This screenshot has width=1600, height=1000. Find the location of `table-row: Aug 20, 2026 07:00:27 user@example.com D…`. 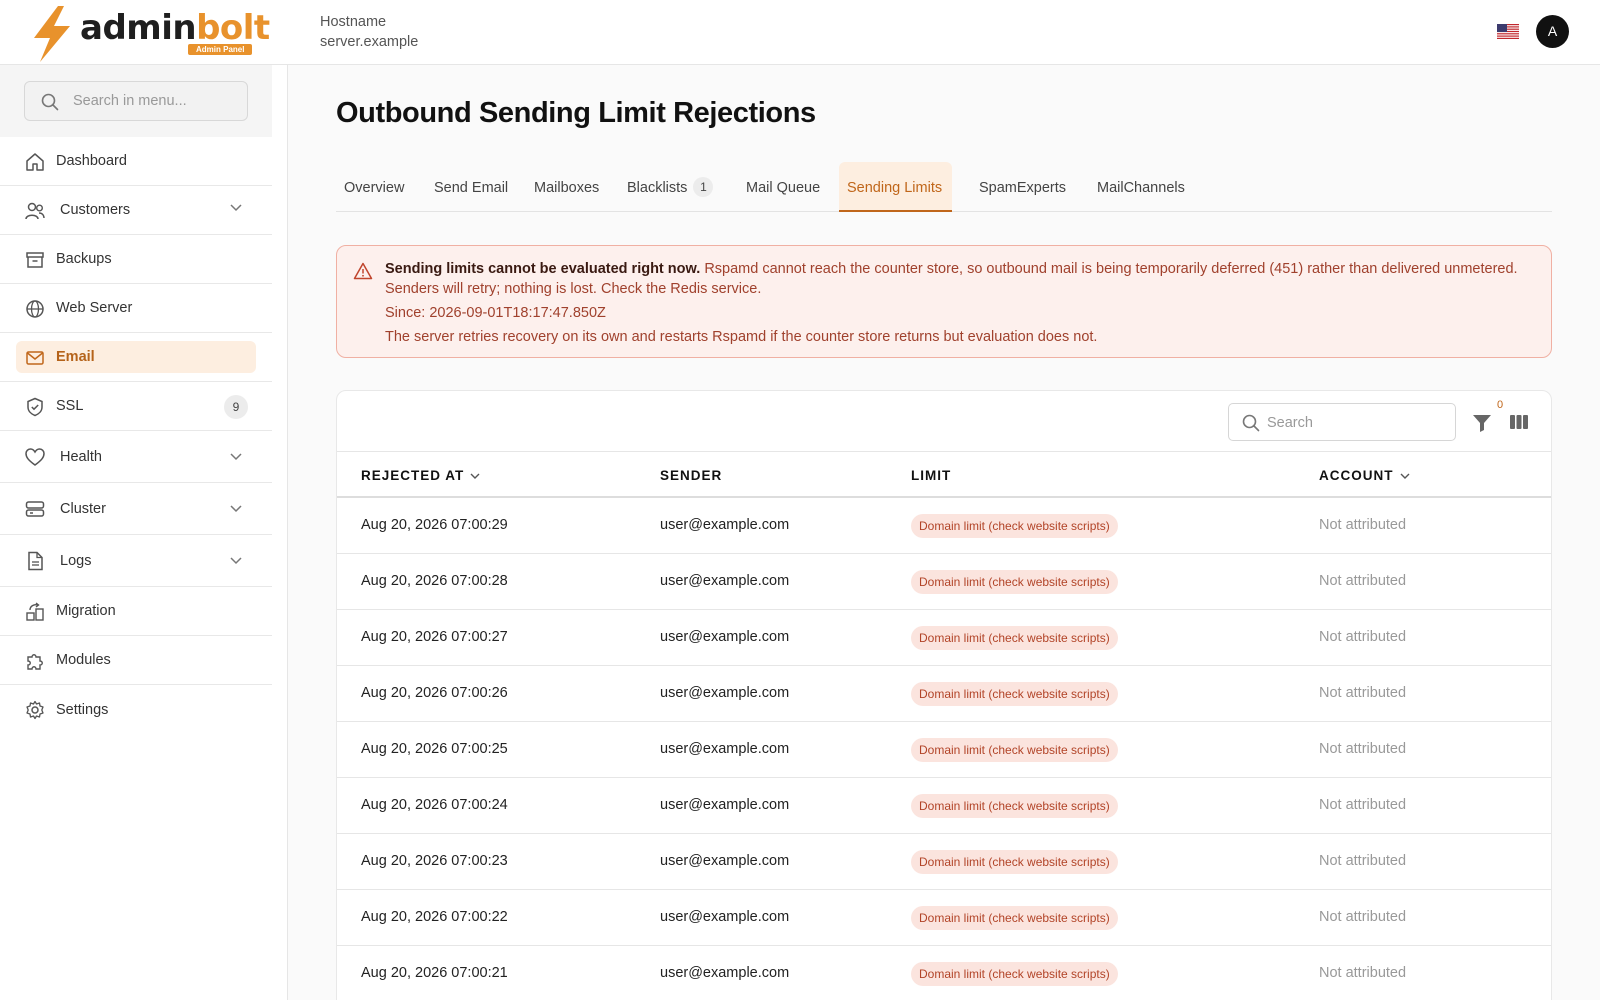

table-row: Aug 20, 2026 07:00:27 user@example.com D… is located at coordinates (944, 638).